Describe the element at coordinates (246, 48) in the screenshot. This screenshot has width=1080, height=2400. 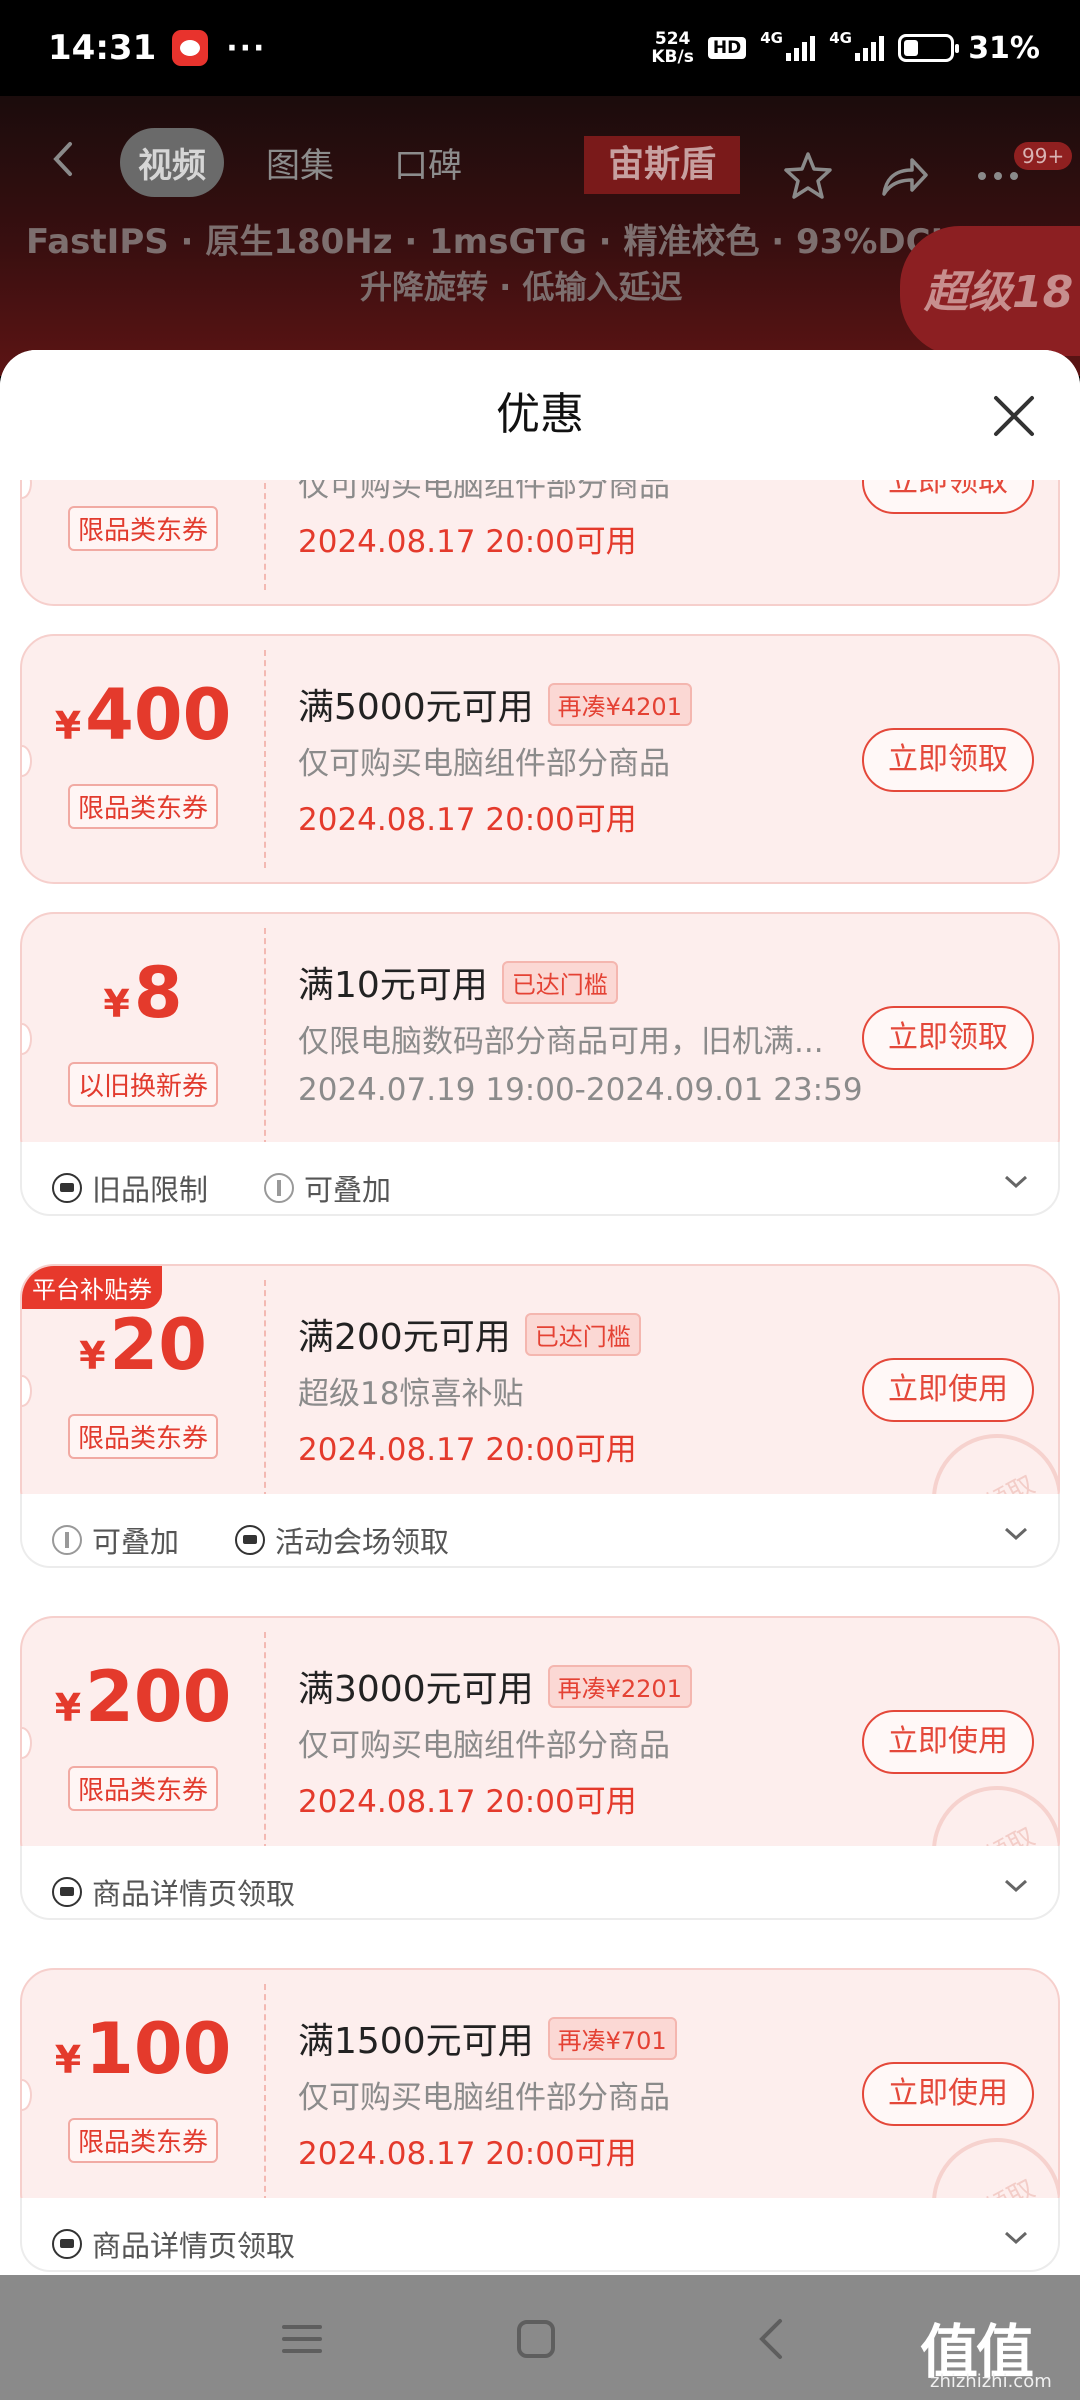
I see `more-notifications-icon: ···` at that location.